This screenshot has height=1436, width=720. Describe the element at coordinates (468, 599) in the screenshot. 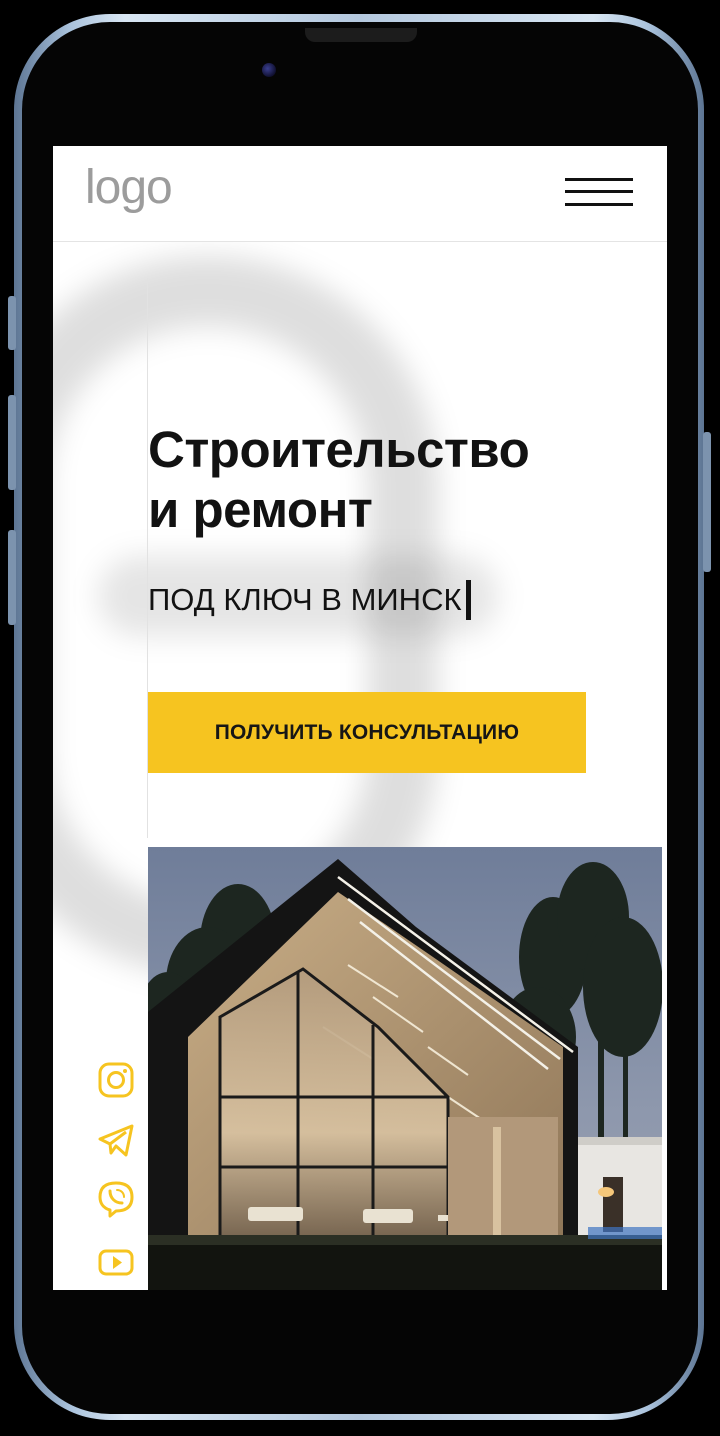

I see `typing-cursor` at that location.